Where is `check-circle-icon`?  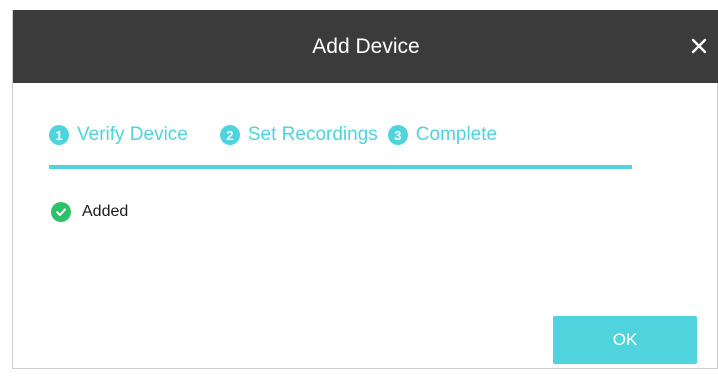 check-circle-icon is located at coordinates (61, 212).